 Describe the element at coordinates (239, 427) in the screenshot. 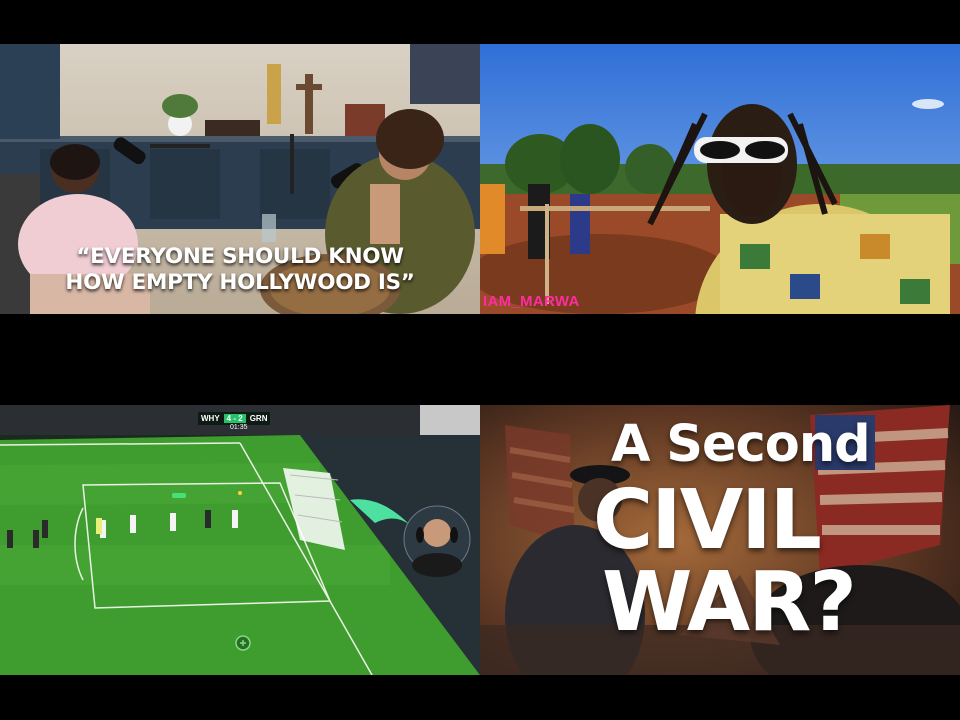

I see `match-clock: 01:35` at that location.